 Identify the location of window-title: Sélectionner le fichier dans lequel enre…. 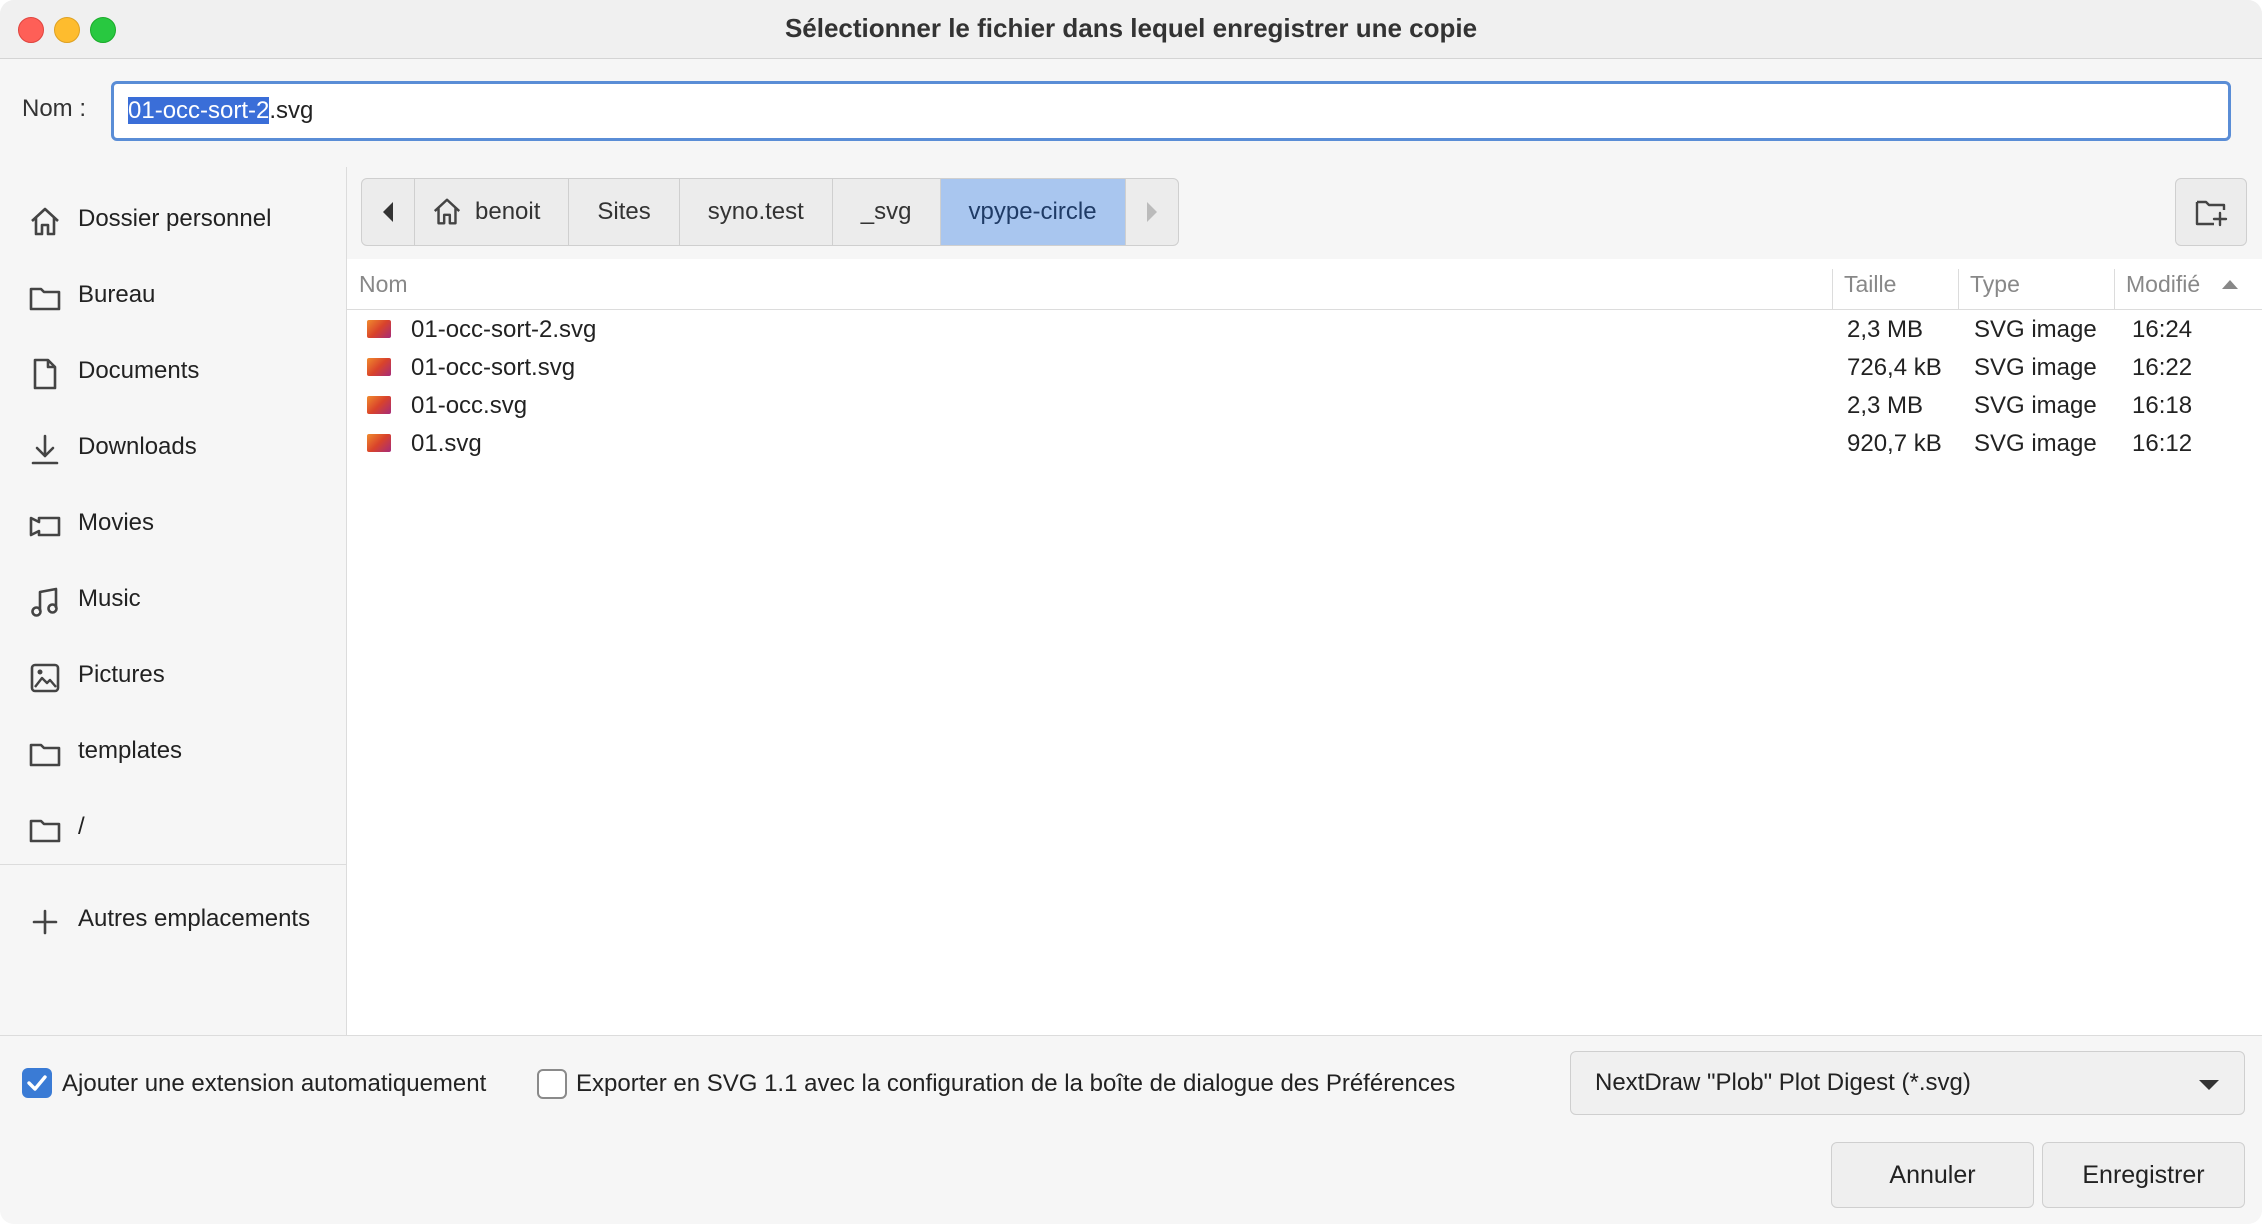
(1131, 28).